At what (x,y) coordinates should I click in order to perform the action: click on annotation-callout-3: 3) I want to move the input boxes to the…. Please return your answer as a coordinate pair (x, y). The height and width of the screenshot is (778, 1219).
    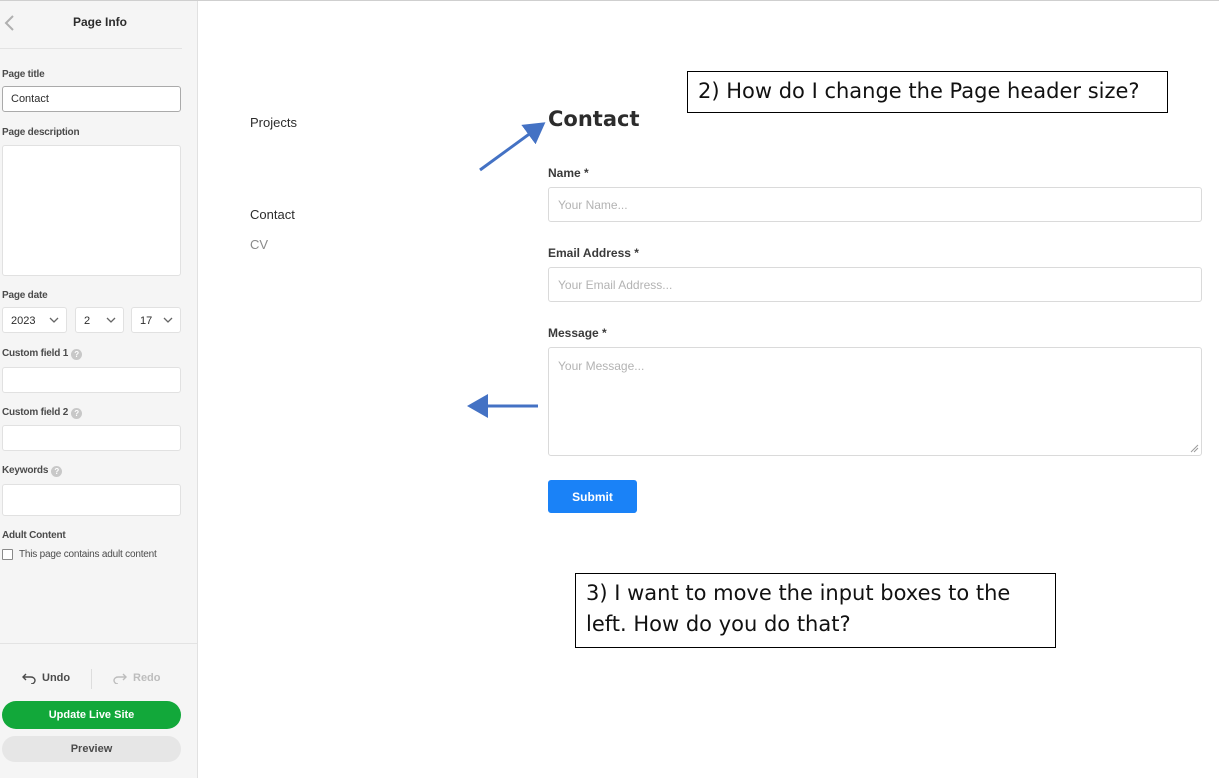
    Looking at the image, I should click on (815, 610).